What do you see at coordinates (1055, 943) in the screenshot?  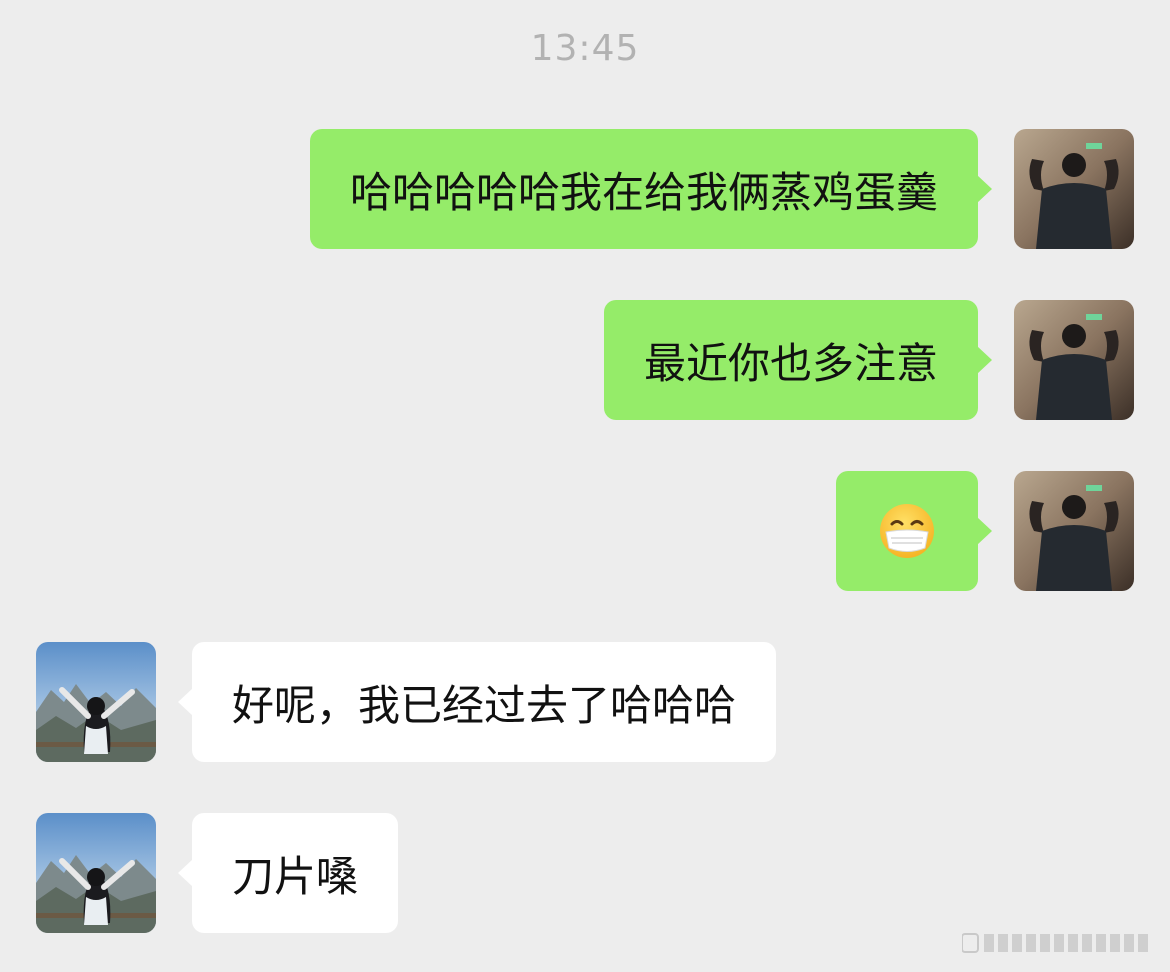 I see `watermark-icon` at bounding box center [1055, 943].